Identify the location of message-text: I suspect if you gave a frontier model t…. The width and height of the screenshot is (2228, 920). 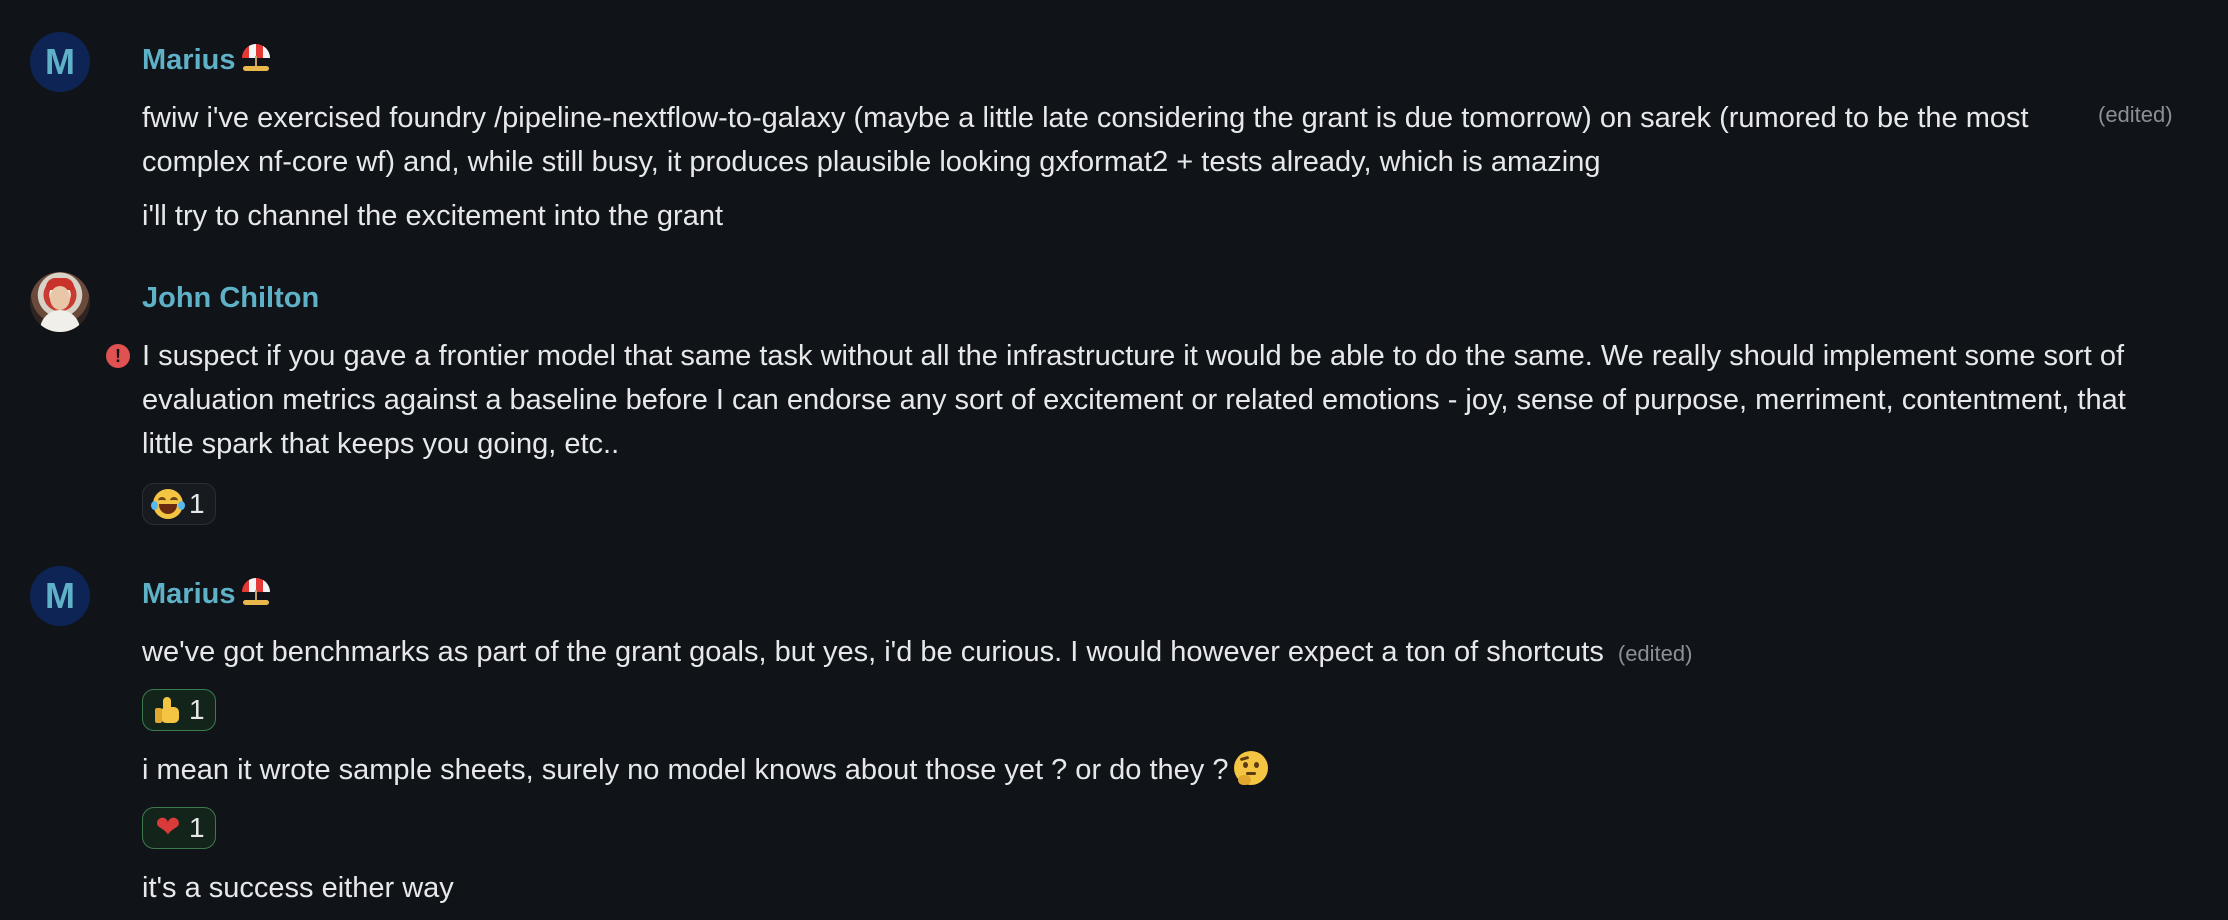
(1134, 400).